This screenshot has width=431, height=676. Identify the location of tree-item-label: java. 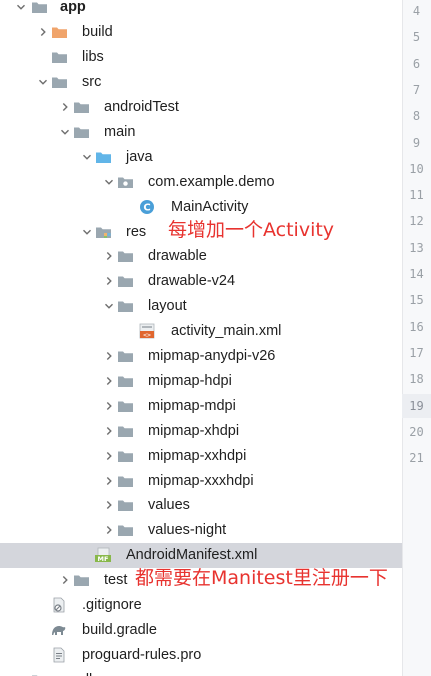
(139, 156).